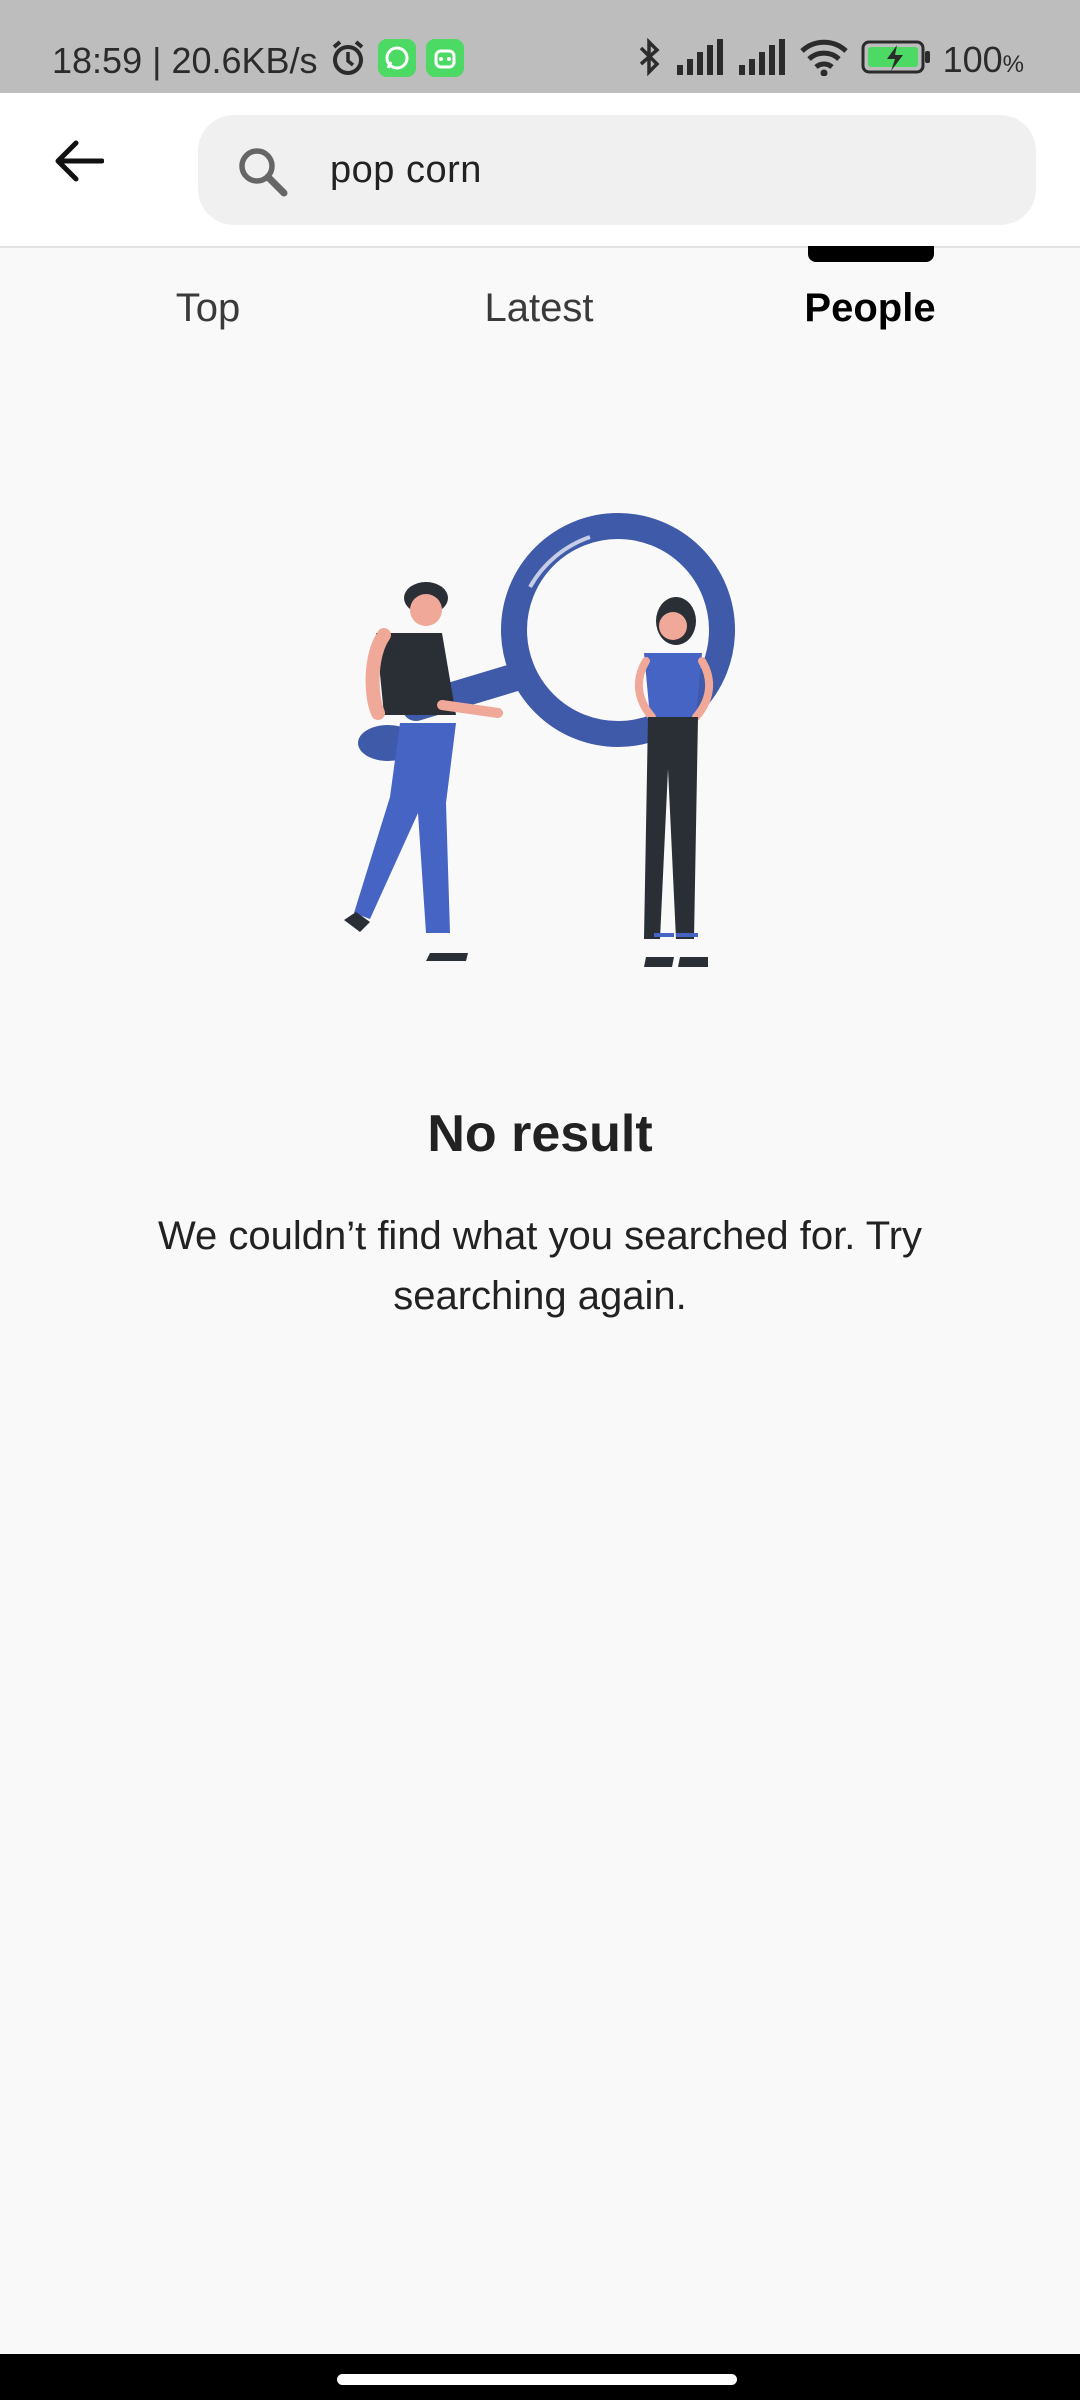 This screenshot has width=1080, height=2400. What do you see at coordinates (896, 59) in the screenshot?
I see `battery-charging-icon` at bounding box center [896, 59].